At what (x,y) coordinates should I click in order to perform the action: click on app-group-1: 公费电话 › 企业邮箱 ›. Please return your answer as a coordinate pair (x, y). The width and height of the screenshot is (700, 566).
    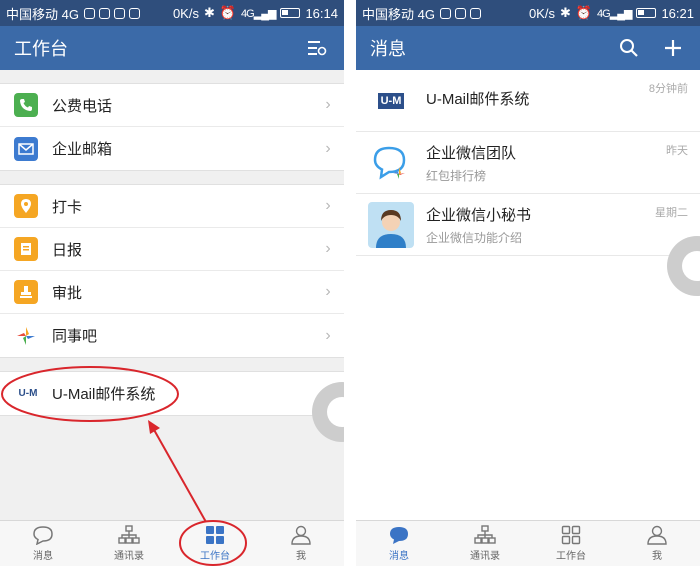
    Looking at the image, I should click on (172, 127).